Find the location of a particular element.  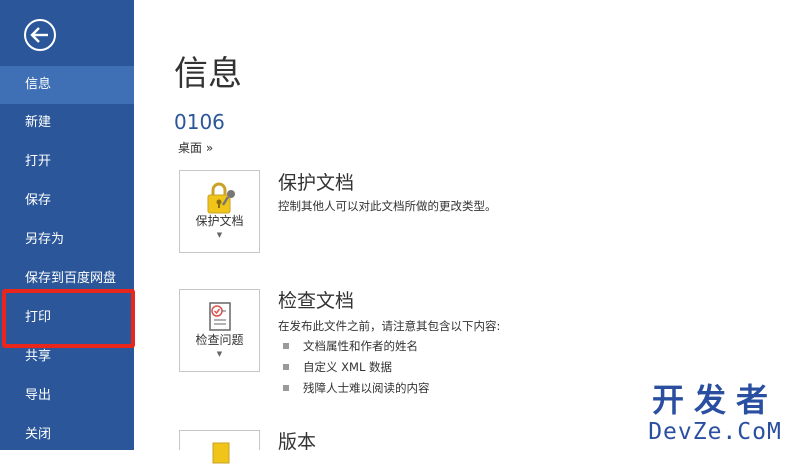

nav-item-info: 信息 is located at coordinates (67, 85).